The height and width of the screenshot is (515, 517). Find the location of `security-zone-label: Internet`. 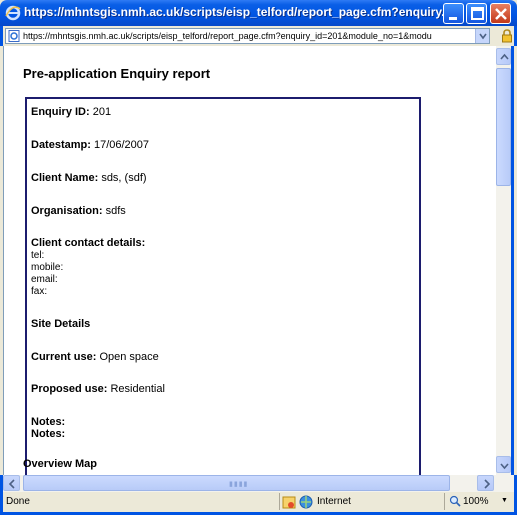

security-zone-label: Internet is located at coordinates (334, 501).